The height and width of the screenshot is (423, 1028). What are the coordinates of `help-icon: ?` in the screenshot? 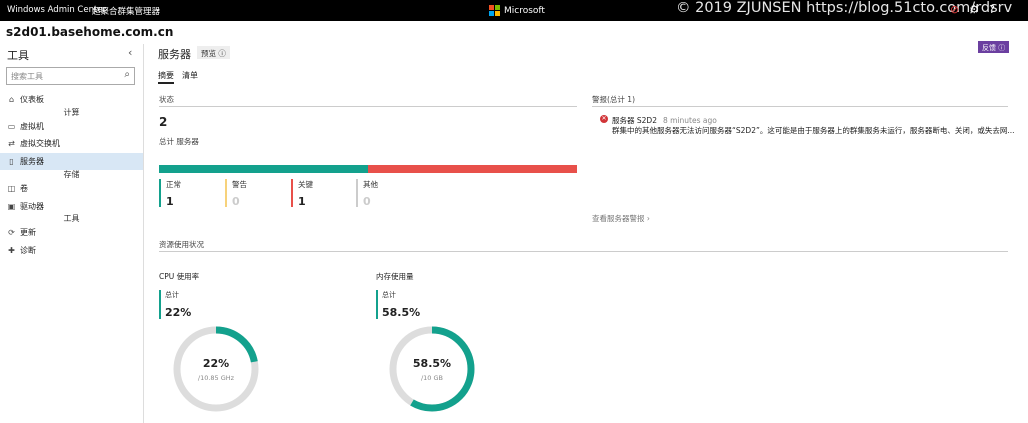 It's located at (992, 9).